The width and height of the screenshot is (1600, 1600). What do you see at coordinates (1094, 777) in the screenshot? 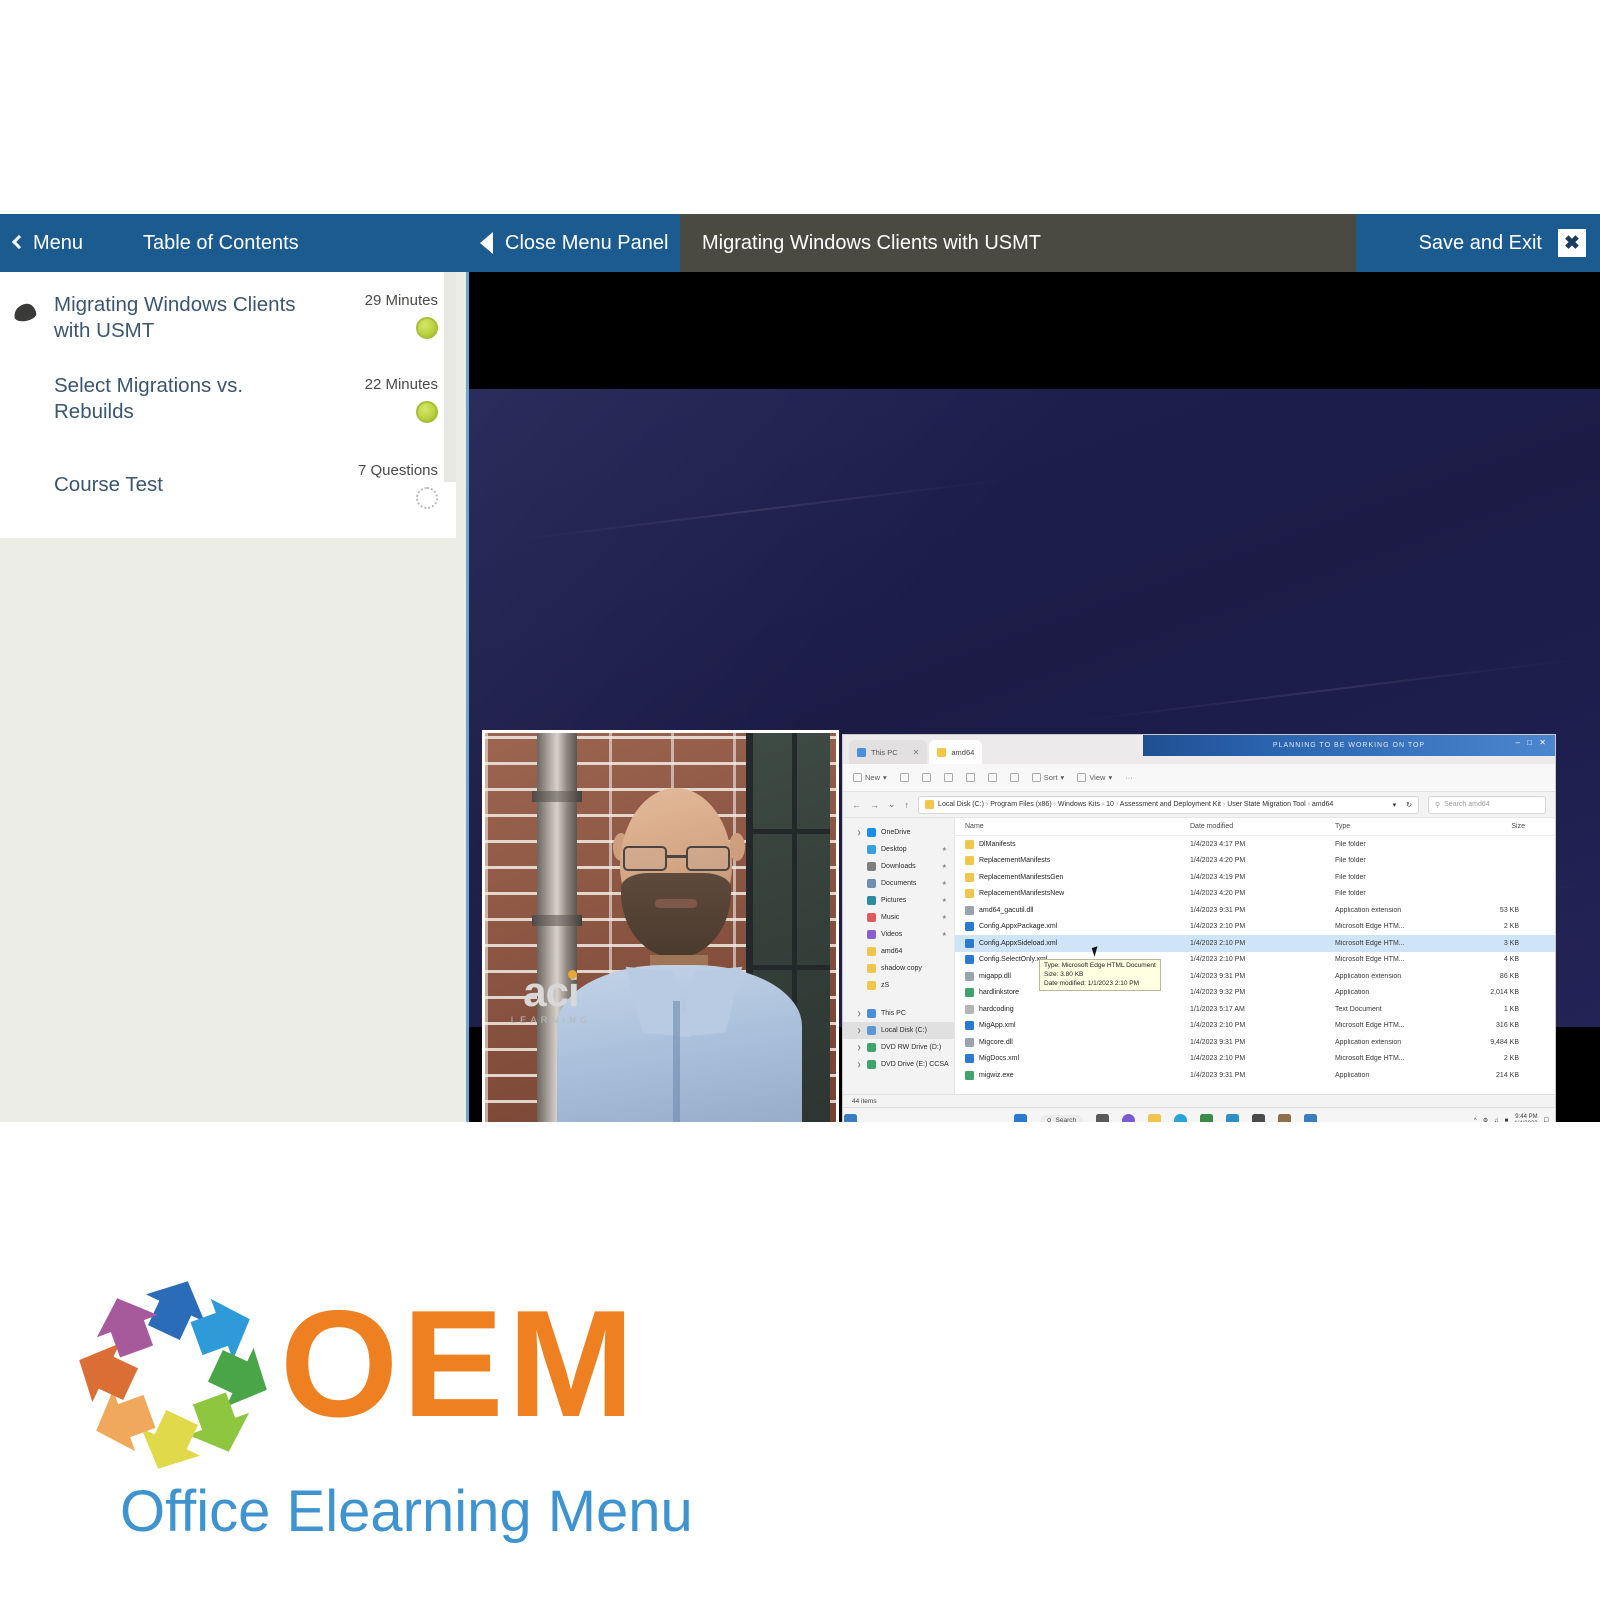
I see `view-button: View ▾` at bounding box center [1094, 777].